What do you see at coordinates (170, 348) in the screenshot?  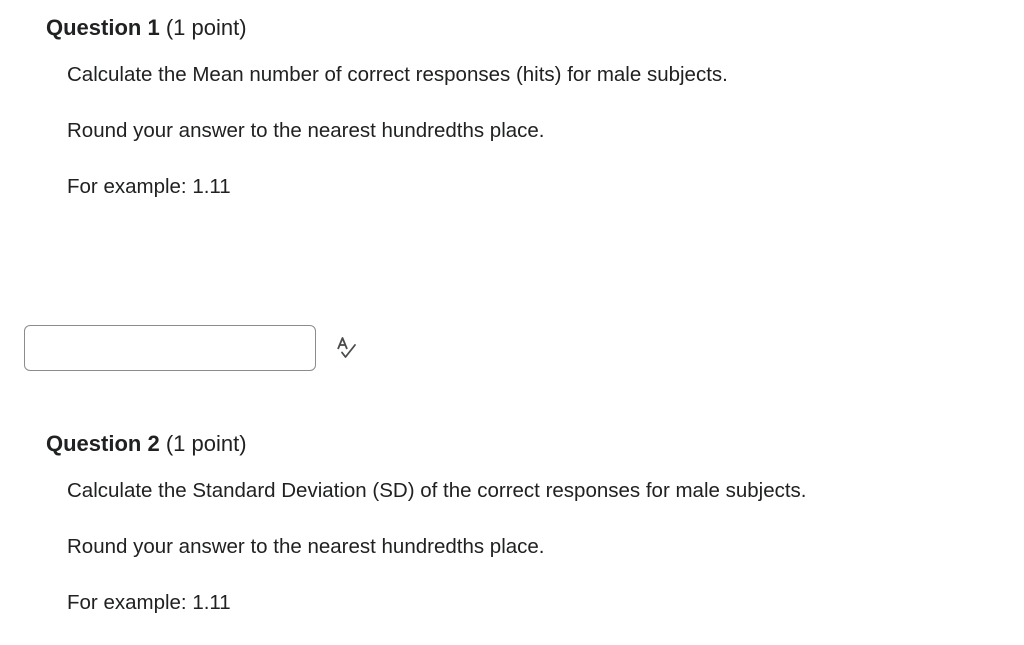 I see `answer-input` at bounding box center [170, 348].